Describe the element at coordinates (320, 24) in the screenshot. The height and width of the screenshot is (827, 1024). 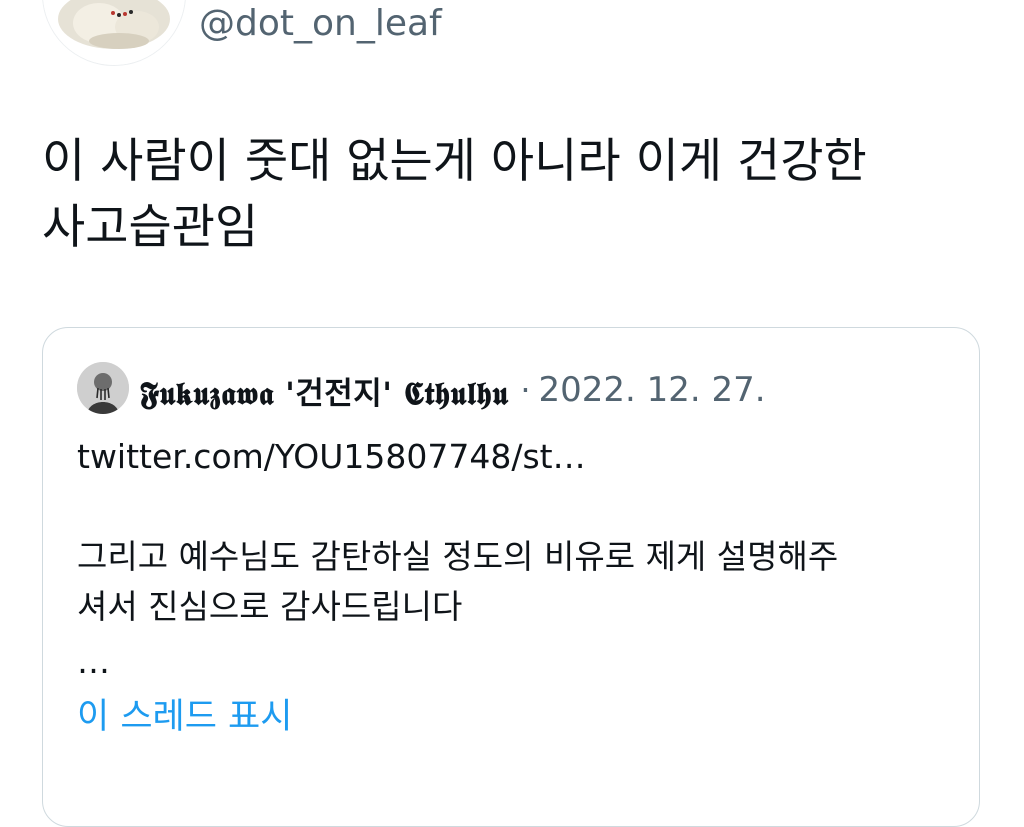
I see `author-handle: @dot_on_leaf` at that location.